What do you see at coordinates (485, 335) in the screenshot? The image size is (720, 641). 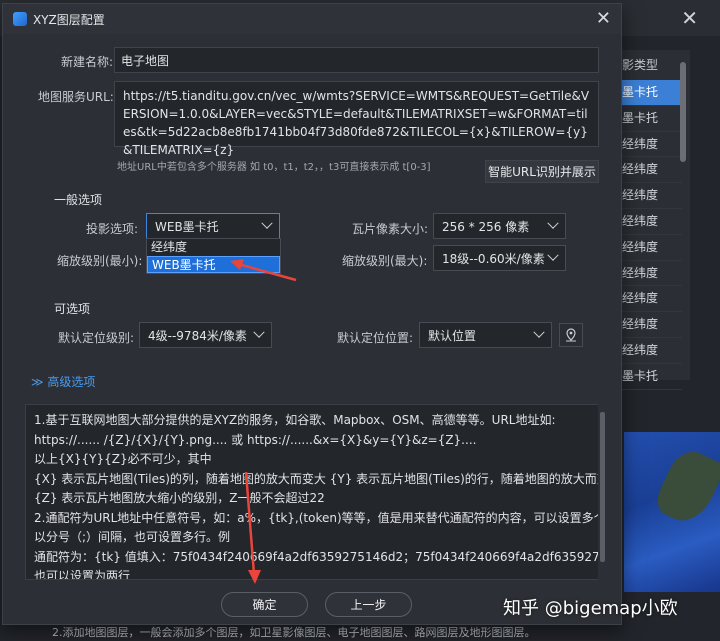 I see `default-pos-select: 默认位置` at bounding box center [485, 335].